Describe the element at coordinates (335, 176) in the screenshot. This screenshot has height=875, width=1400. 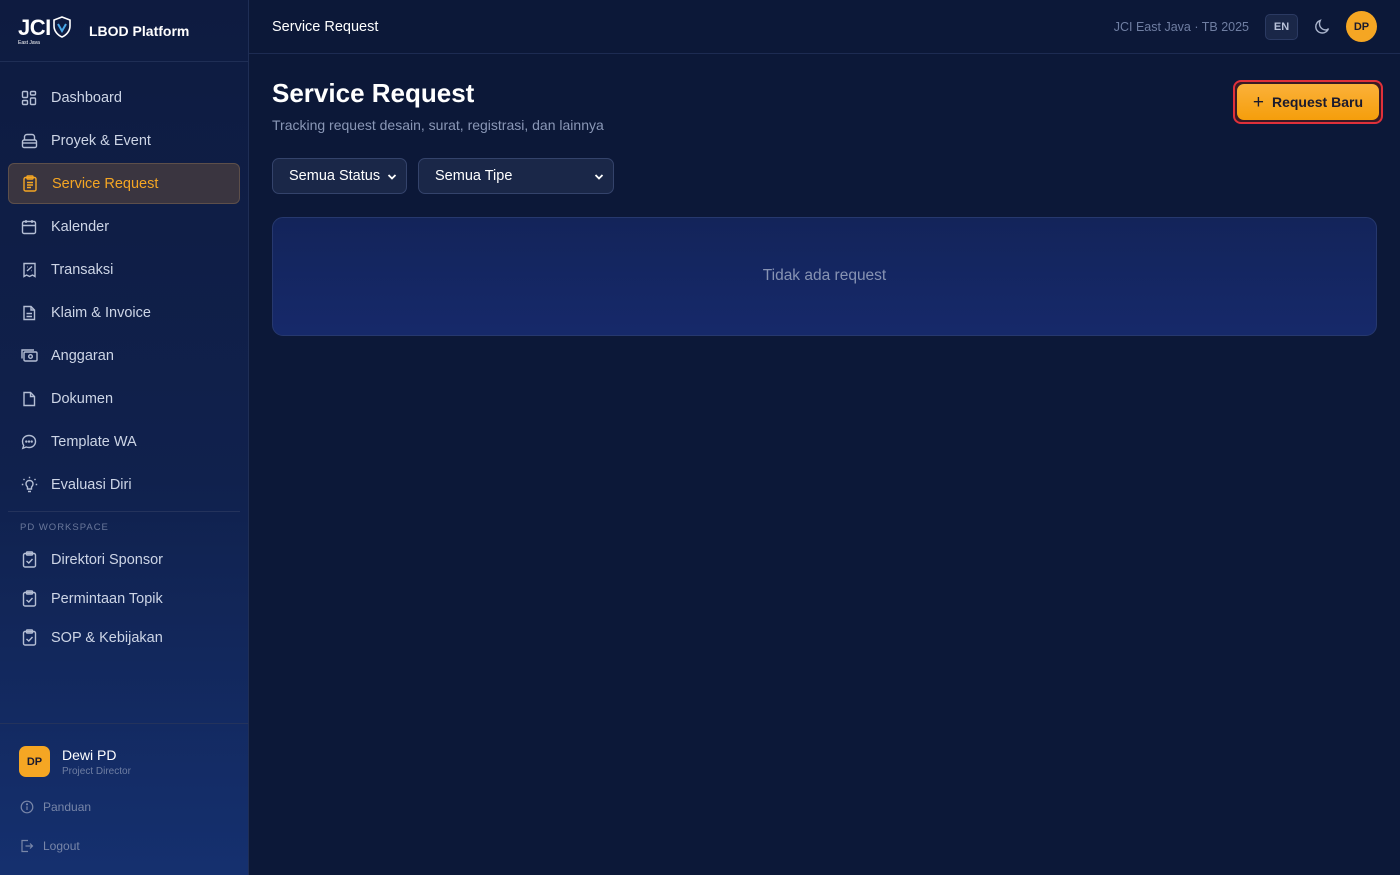
I see `status-filter-value: Semua Status` at that location.